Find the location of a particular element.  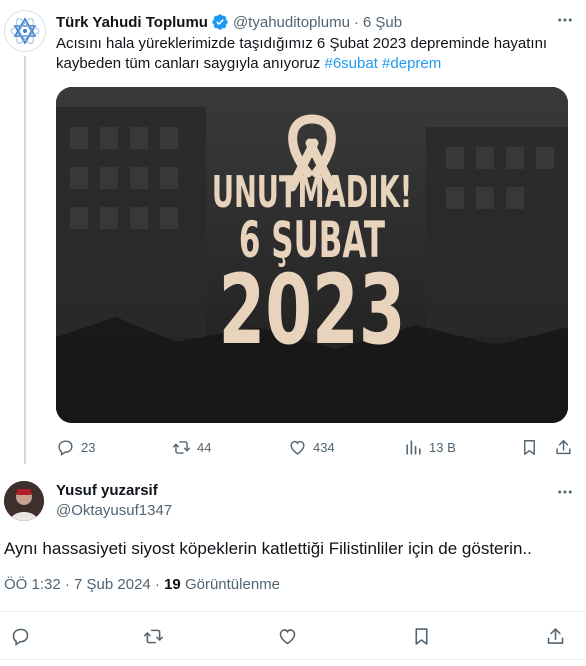

hashtag-deprem: #deprem is located at coordinates (411, 63).